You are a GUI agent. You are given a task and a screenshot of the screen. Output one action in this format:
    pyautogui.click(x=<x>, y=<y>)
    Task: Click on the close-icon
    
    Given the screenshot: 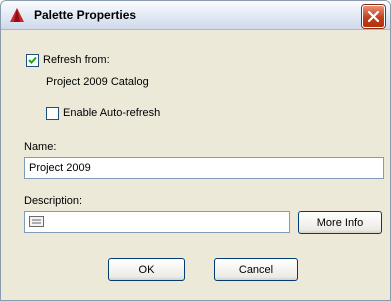 What is the action you would take?
    pyautogui.click(x=373, y=16)
    